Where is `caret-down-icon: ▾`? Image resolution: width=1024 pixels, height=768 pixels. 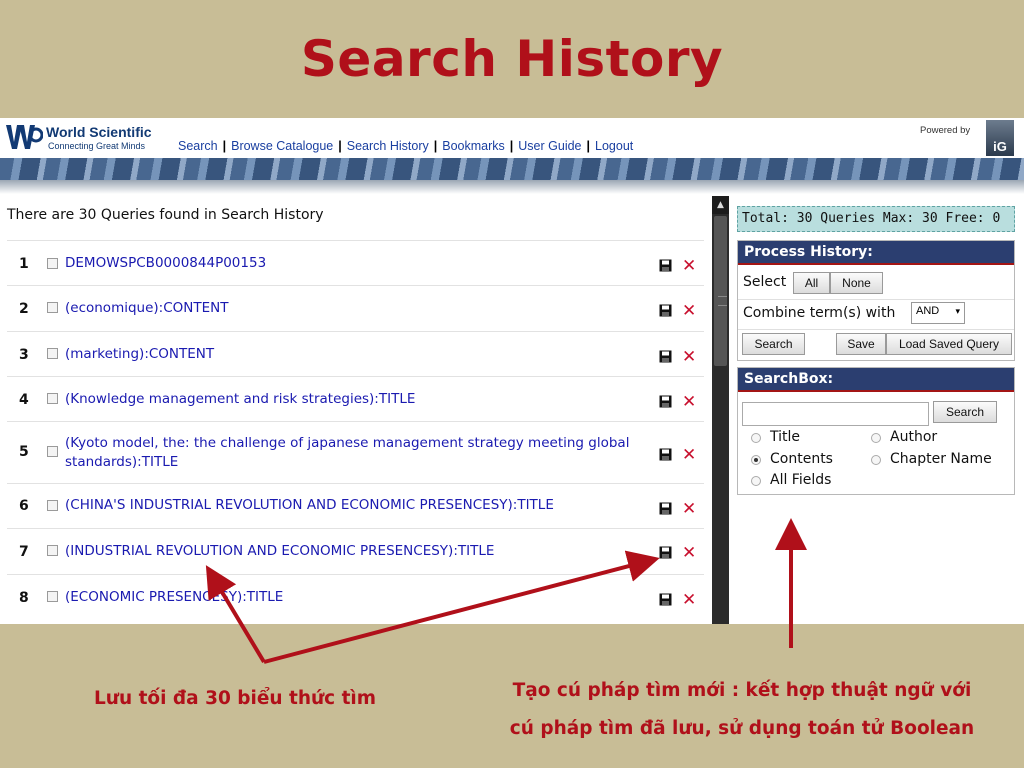 caret-down-icon: ▾ is located at coordinates (957, 311).